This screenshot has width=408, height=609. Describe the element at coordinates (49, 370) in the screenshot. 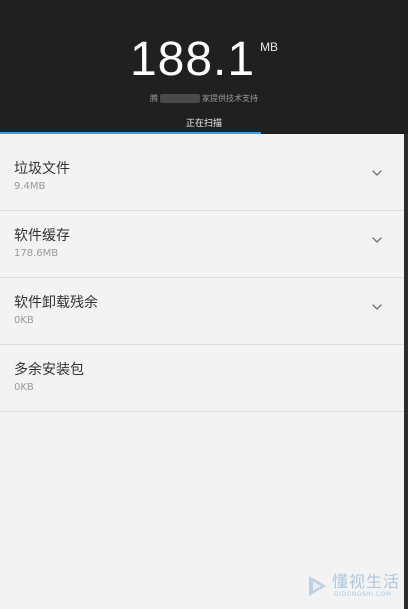

I see `item-title: 多余安装包` at that location.